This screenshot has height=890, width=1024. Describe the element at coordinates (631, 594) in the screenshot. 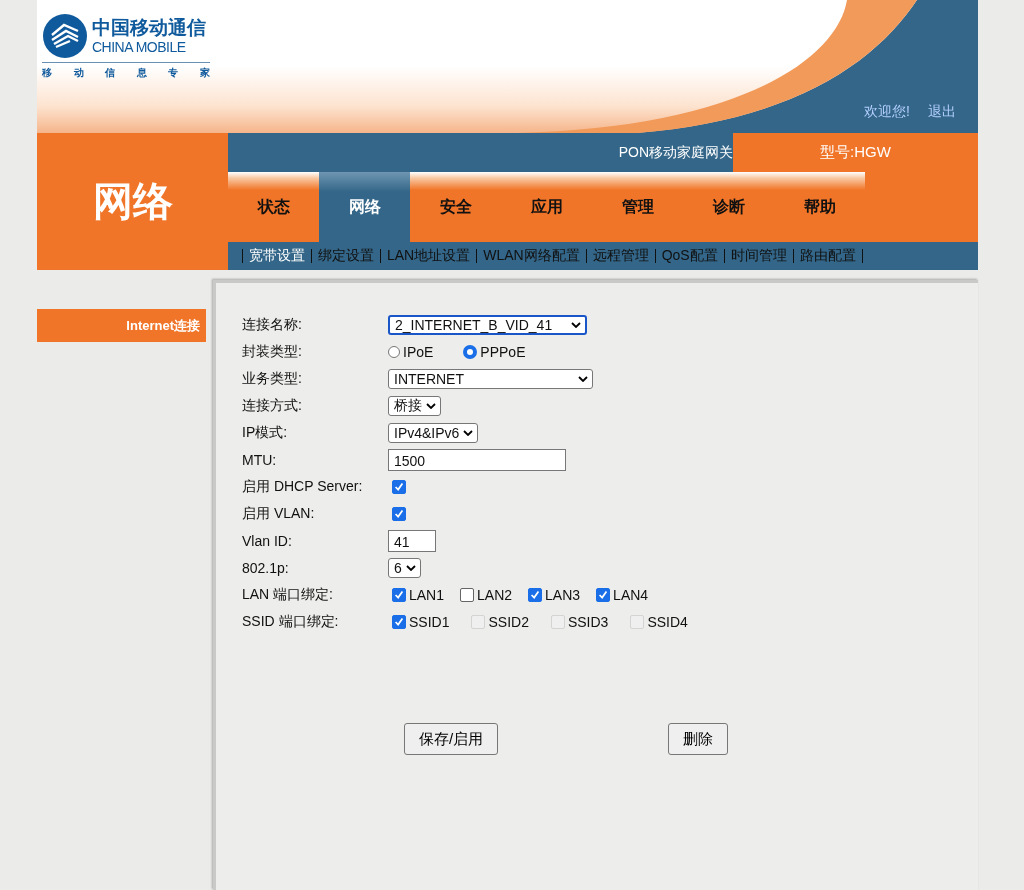

I see `option-label: LAN4` at that location.